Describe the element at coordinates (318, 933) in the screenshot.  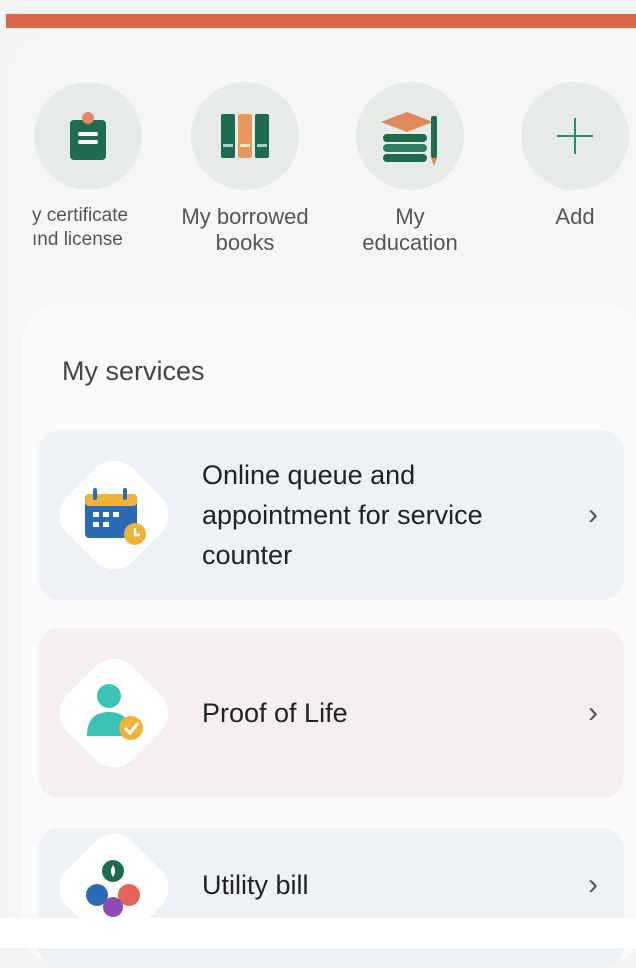
I see `bottom-strip` at that location.